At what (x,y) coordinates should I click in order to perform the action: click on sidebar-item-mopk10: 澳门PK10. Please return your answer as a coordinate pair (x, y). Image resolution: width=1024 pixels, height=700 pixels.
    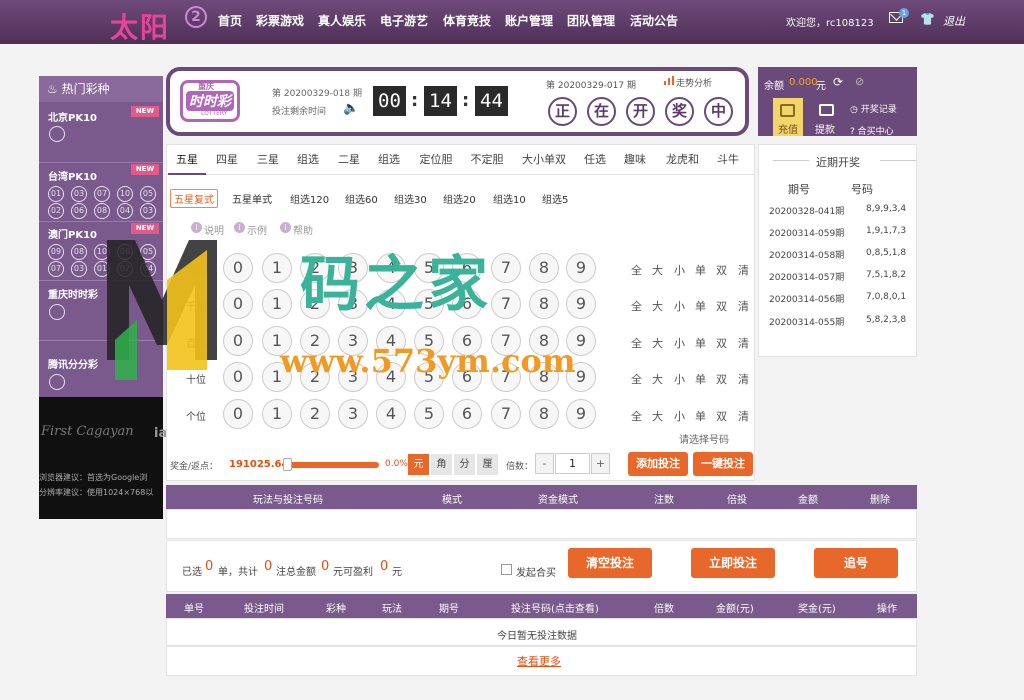
    Looking at the image, I should click on (72, 233).